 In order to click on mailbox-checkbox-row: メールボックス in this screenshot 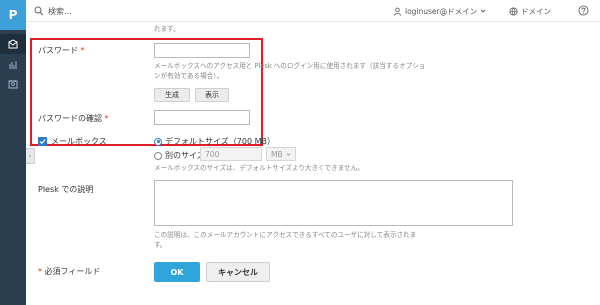, I will do `click(72, 141)`.